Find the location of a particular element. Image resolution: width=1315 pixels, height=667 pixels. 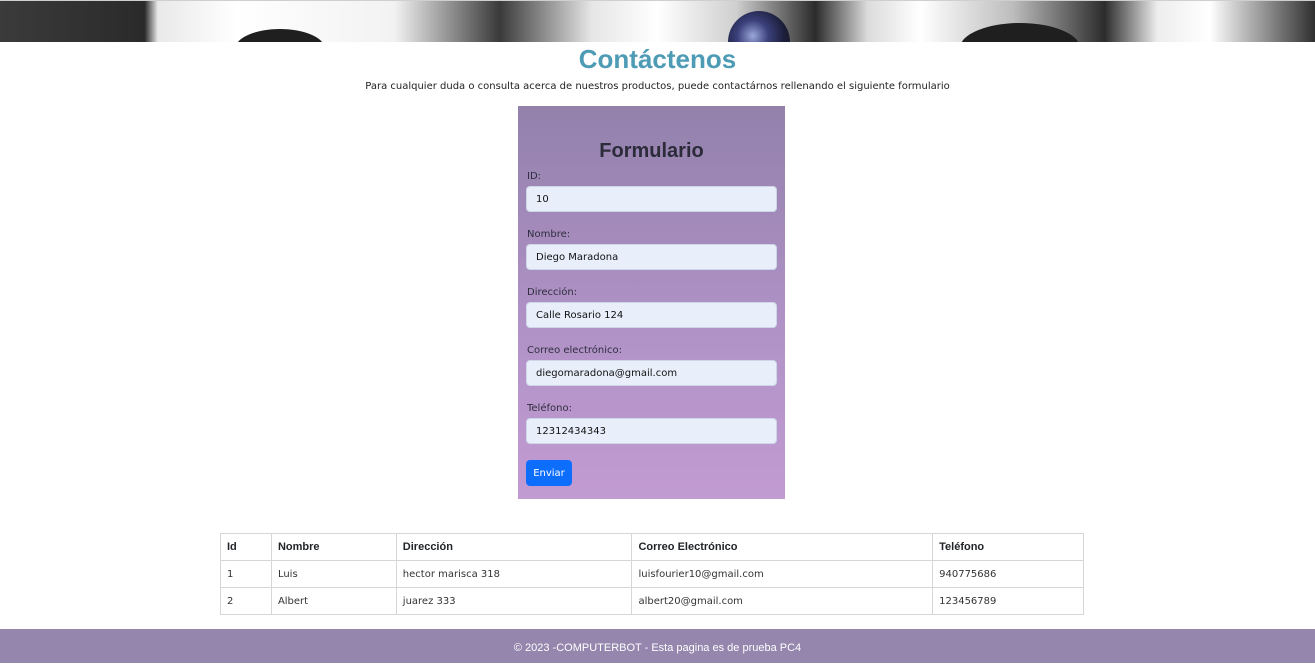

id-input is located at coordinates (651, 199).